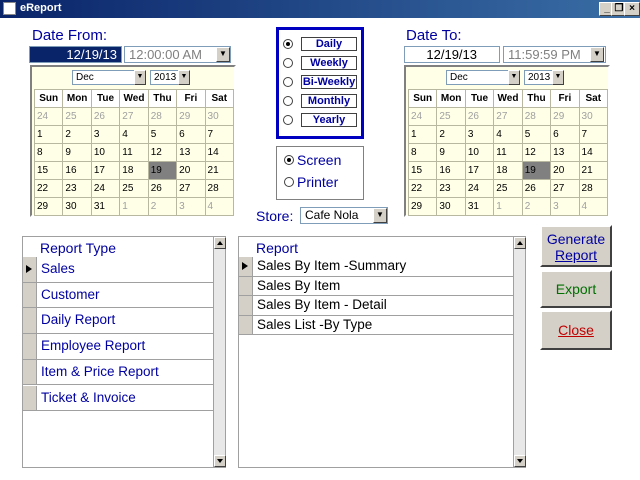 The height and width of the screenshot is (480, 640). Describe the element at coordinates (376, 286) in the screenshot. I see `report-row: Sales By Item` at that location.